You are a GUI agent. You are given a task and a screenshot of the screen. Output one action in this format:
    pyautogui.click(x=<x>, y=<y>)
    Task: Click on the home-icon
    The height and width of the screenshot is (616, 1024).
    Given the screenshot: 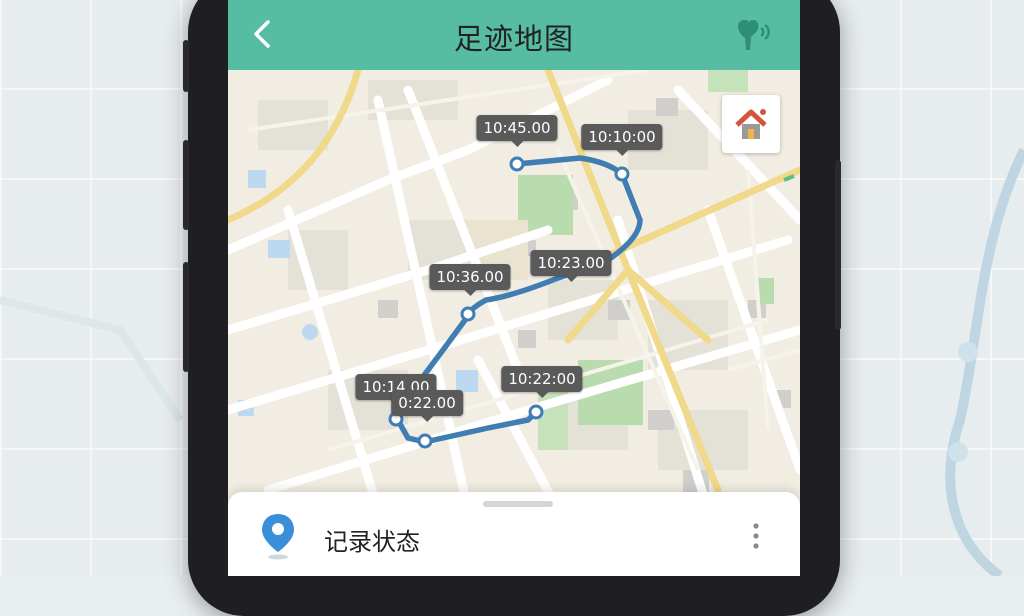 What is the action you would take?
    pyautogui.click(x=751, y=124)
    